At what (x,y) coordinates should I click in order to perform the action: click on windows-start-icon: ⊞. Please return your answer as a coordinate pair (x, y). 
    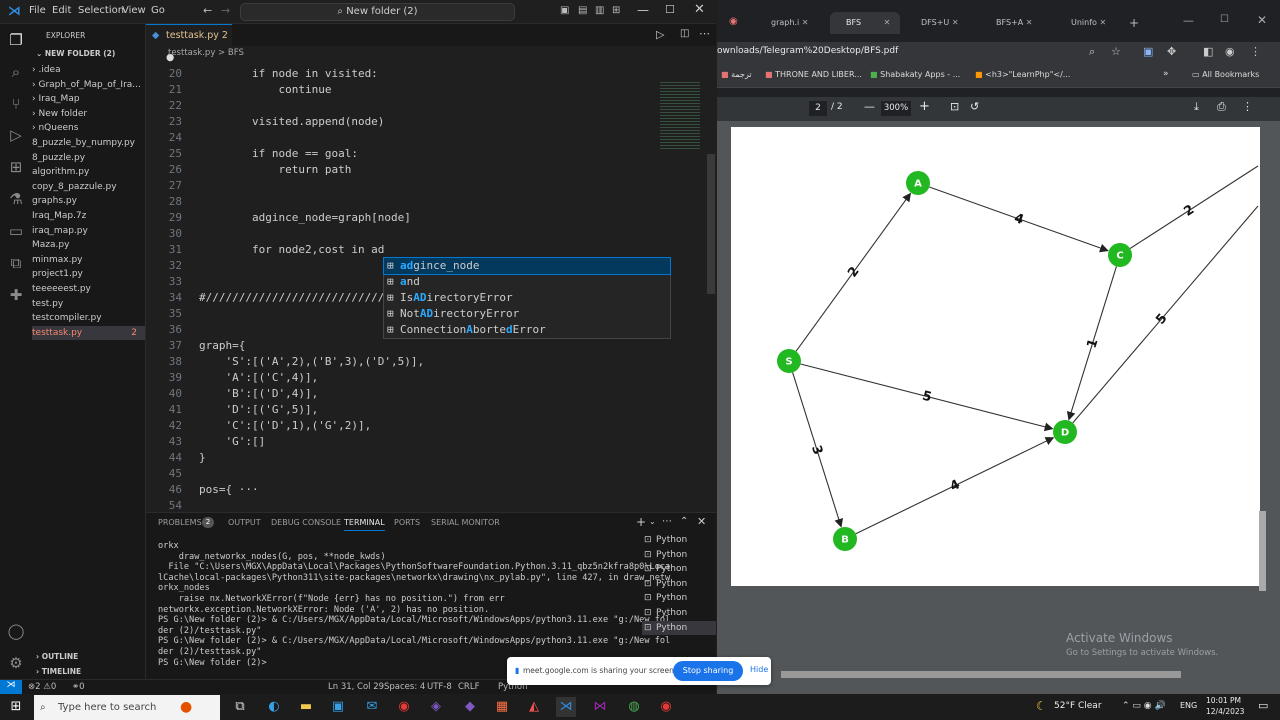
    Looking at the image, I should click on (16, 707).